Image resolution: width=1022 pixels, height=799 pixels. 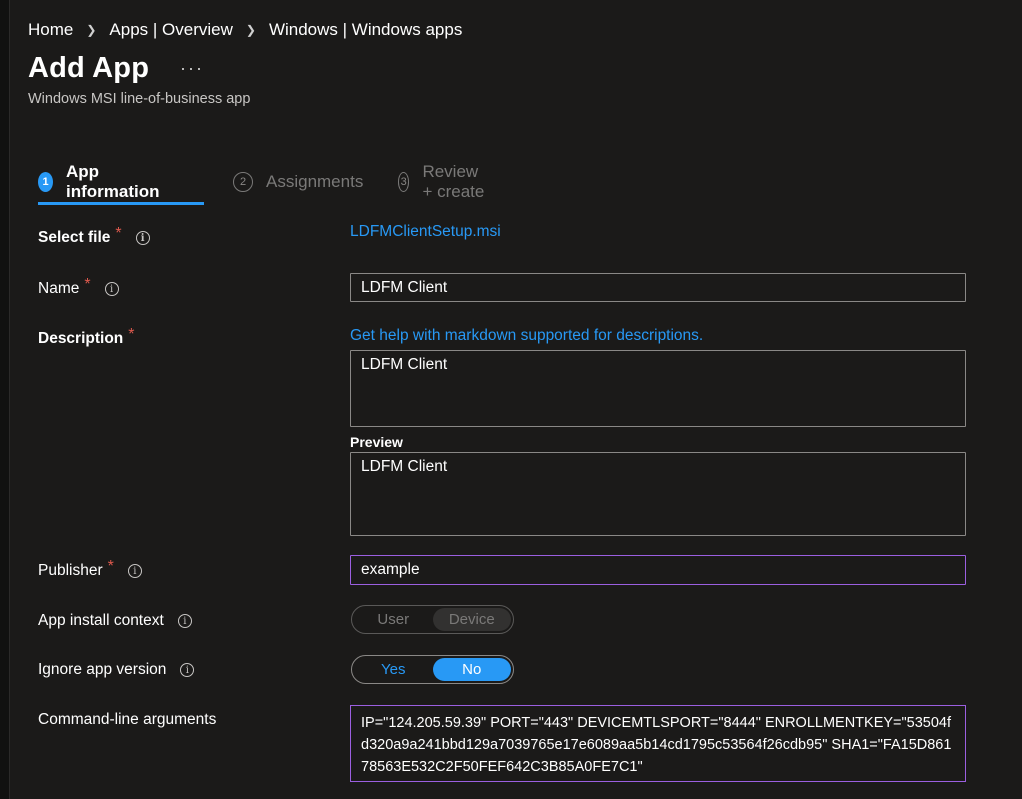 I want to click on breadcrumb-home: Home, so click(x=50, y=30).